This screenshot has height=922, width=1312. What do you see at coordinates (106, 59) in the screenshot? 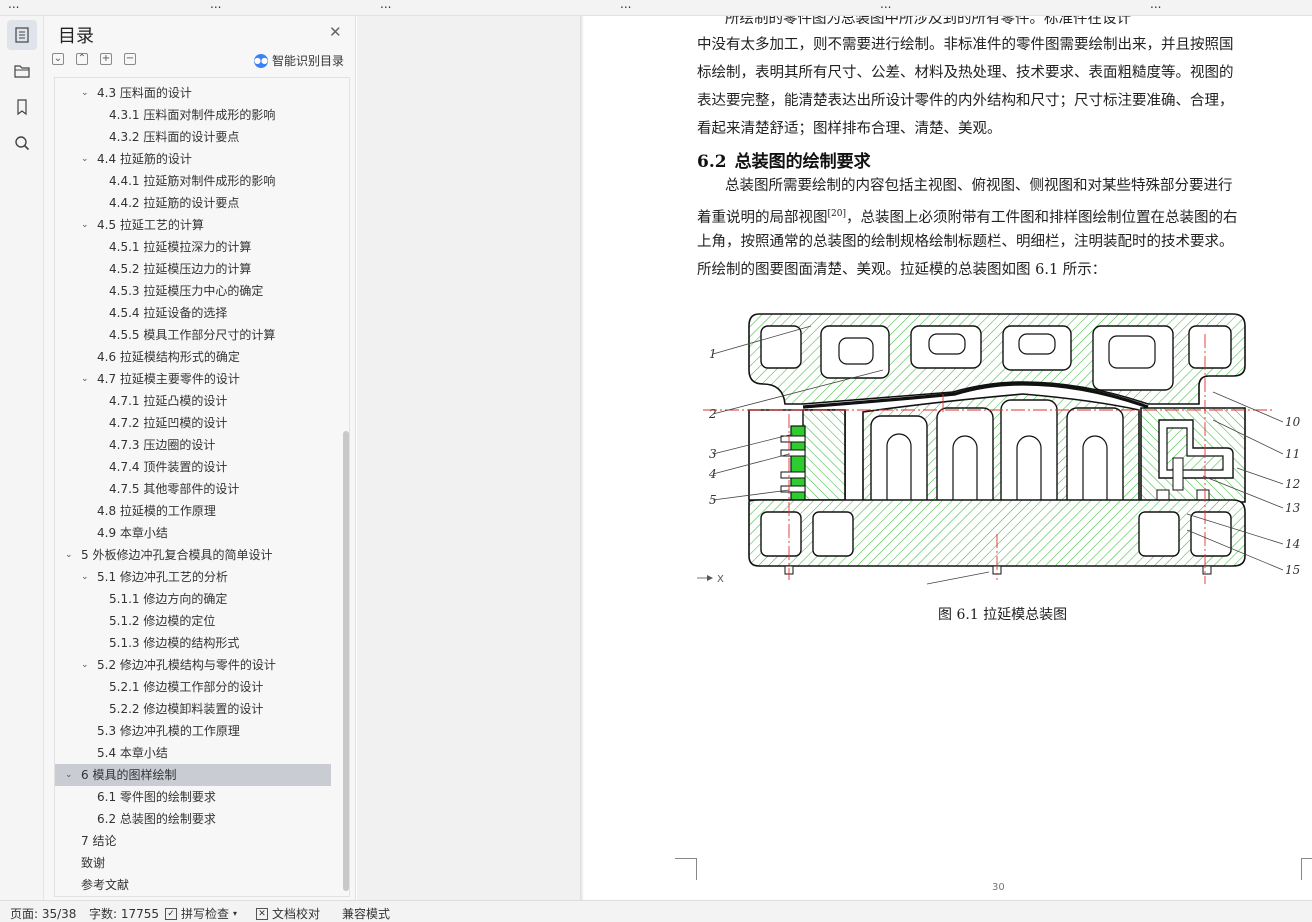
I see `add-level-icon: +` at bounding box center [106, 59].